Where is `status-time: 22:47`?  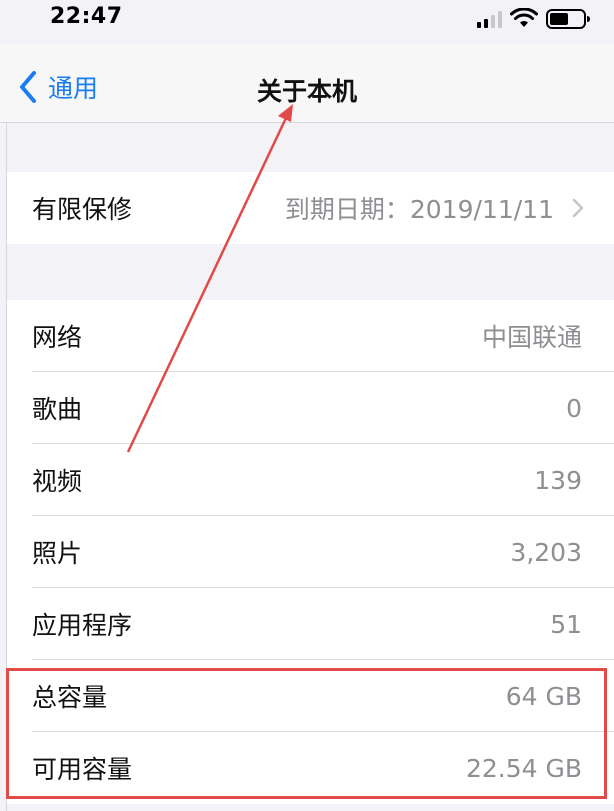
status-time: 22:47 is located at coordinates (86, 16).